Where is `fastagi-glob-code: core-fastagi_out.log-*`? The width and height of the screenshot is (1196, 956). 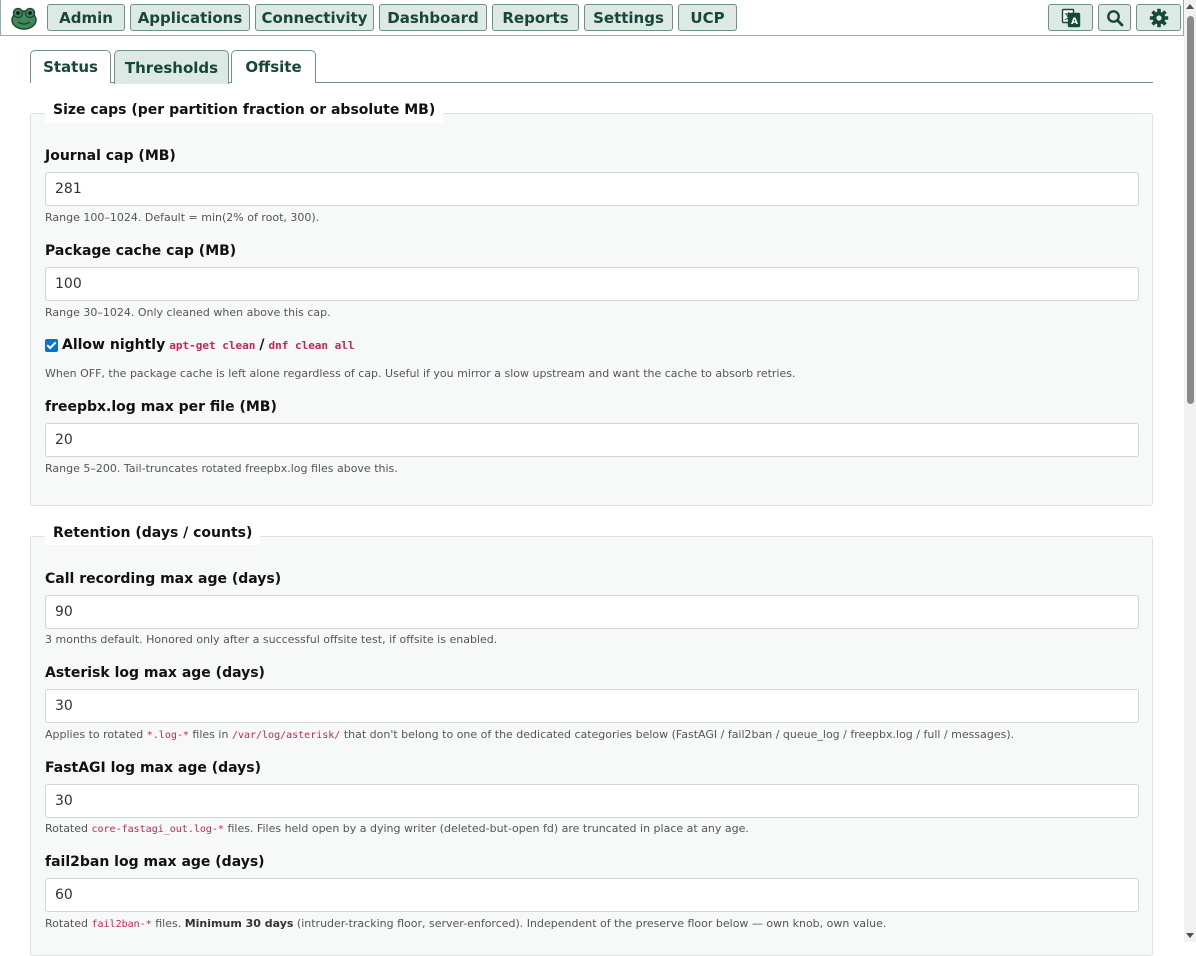 fastagi-glob-code: core-fastagi_out.log-* is located at coordinates (157, 829).